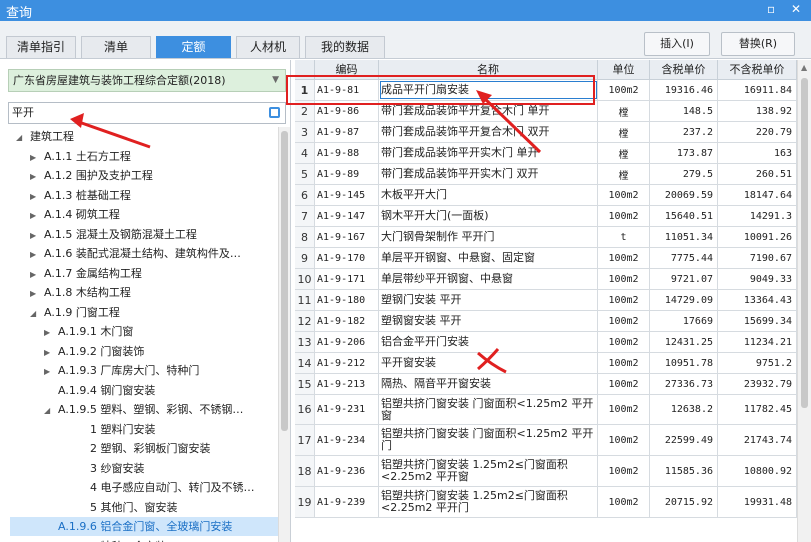 This screenshot has width=811, height=542. I want to click on table-row: 7 A1-9-147 钢木平开大门(一面板) 100m2 15640.51 14291.3, so click(546, 216).